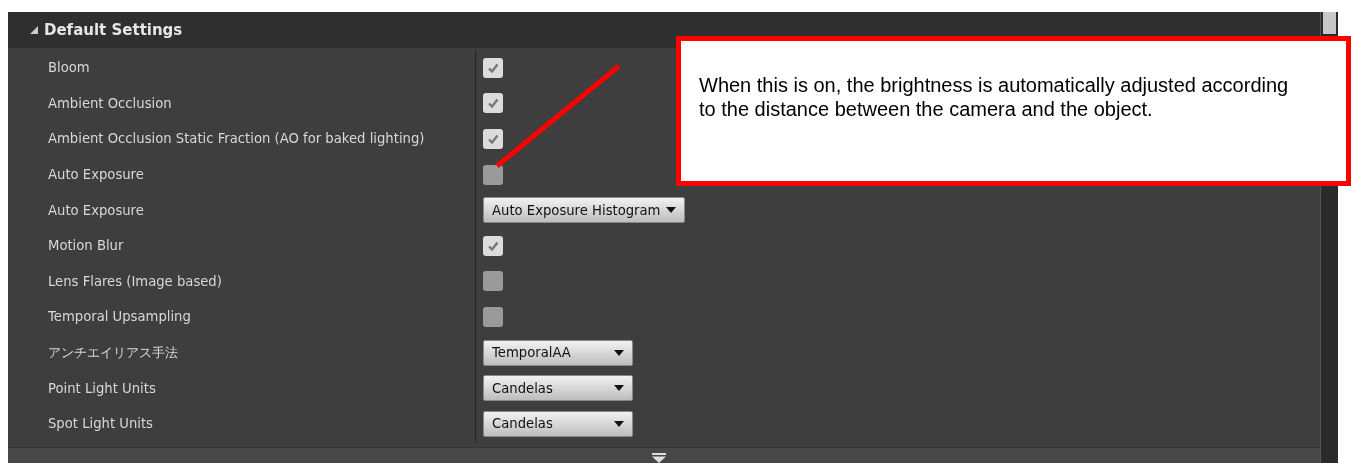  I want to click on property-label: Point Light Units, so click(102, 388).